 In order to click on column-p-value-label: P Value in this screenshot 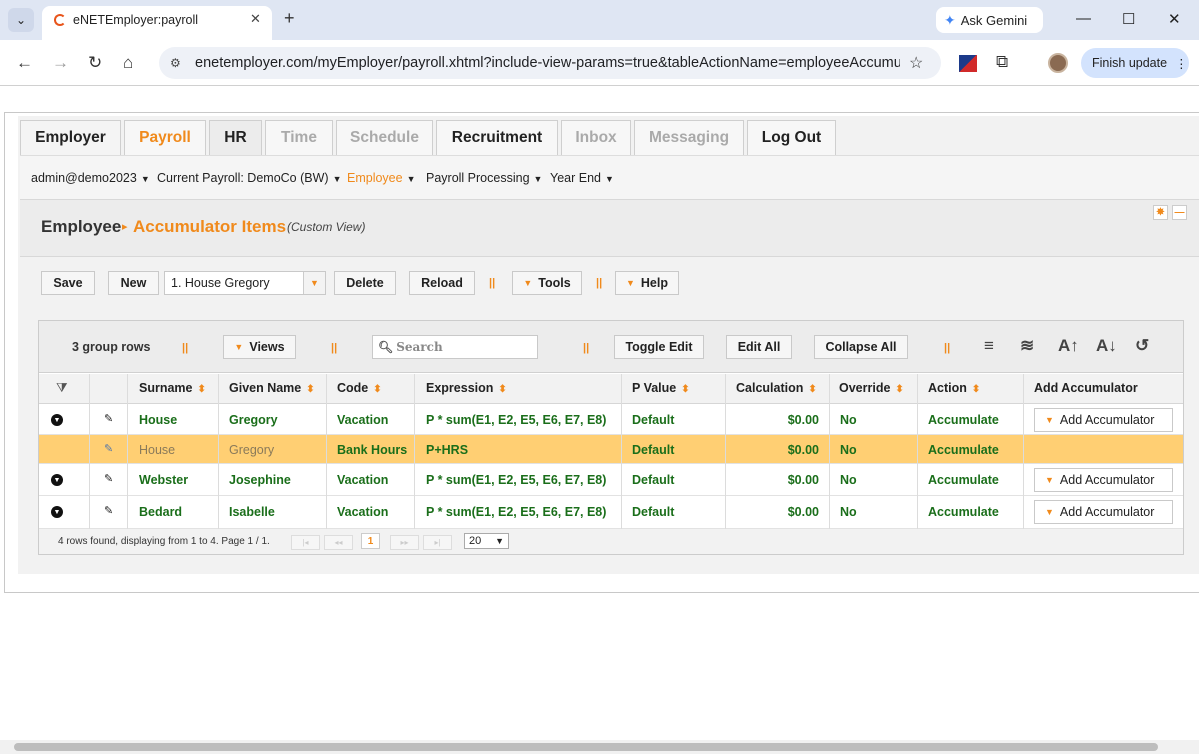, I will do `click(654, 388)`.